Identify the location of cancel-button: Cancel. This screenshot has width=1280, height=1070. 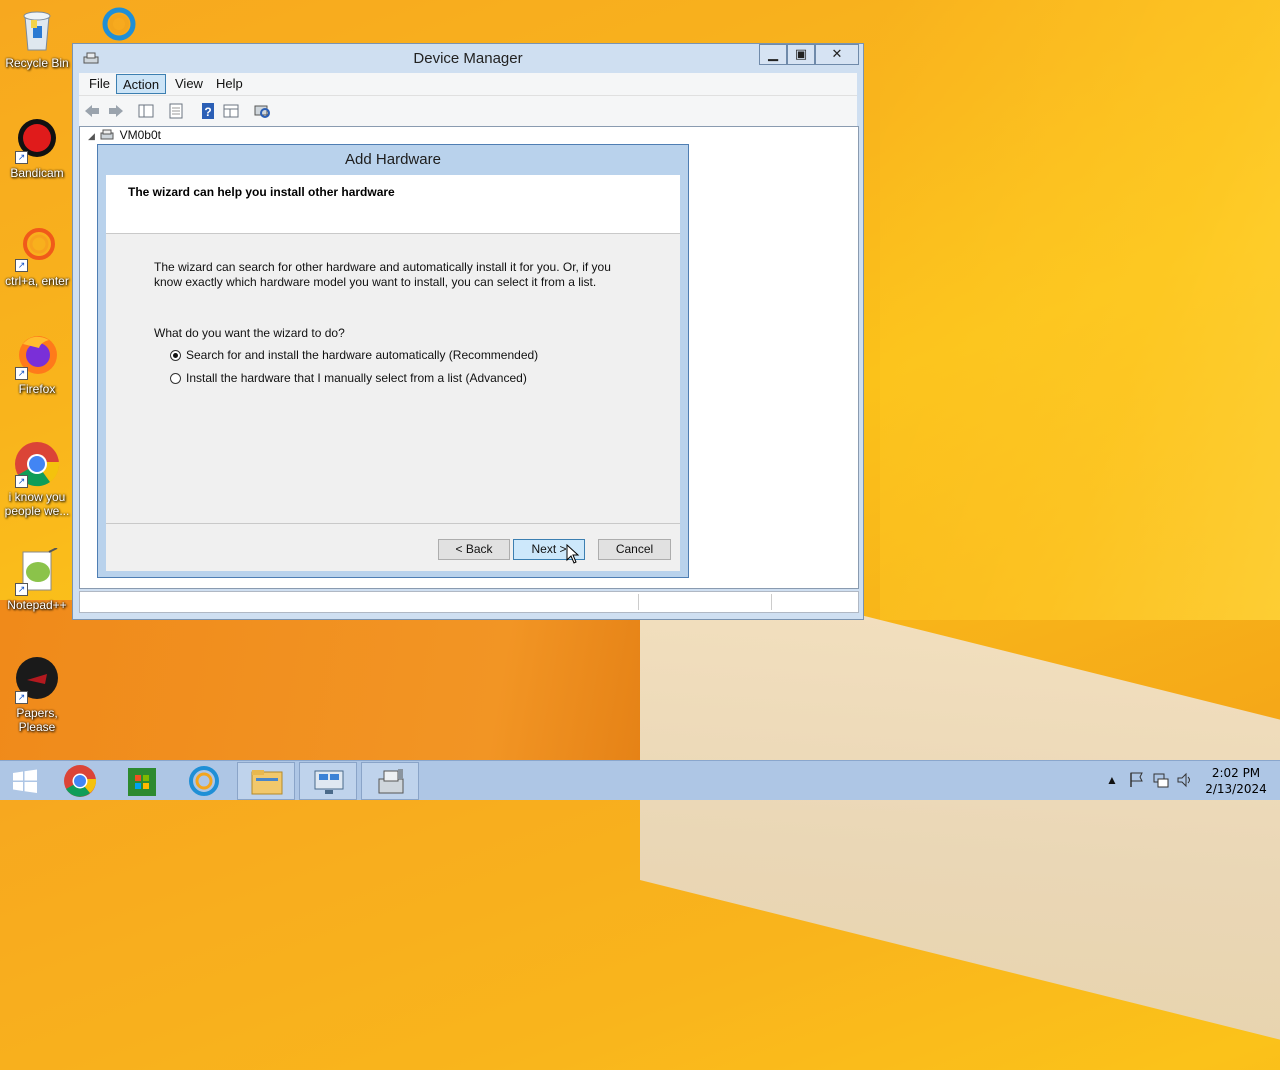
(634, 549).